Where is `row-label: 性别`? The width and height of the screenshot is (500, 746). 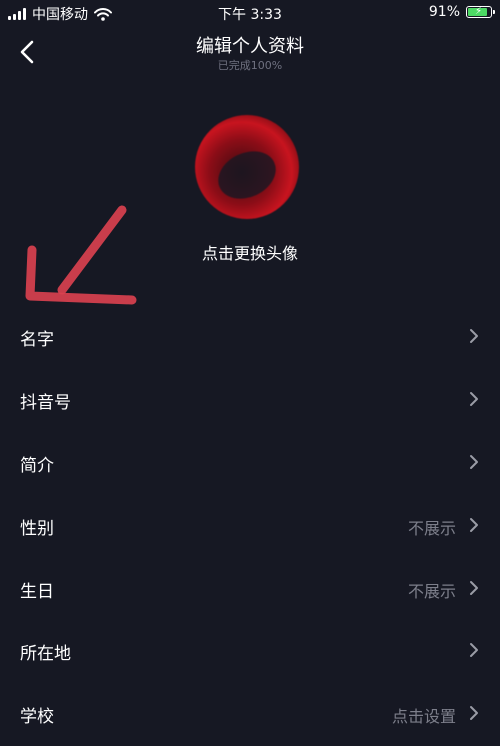
row-label: 性别 is located at coordinates (37, 529).